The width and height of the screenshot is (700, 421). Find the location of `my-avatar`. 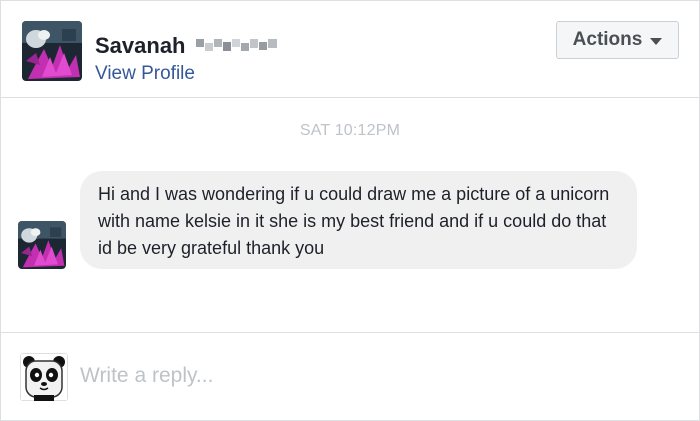

my-avatar is located at coordinates (44, 377).